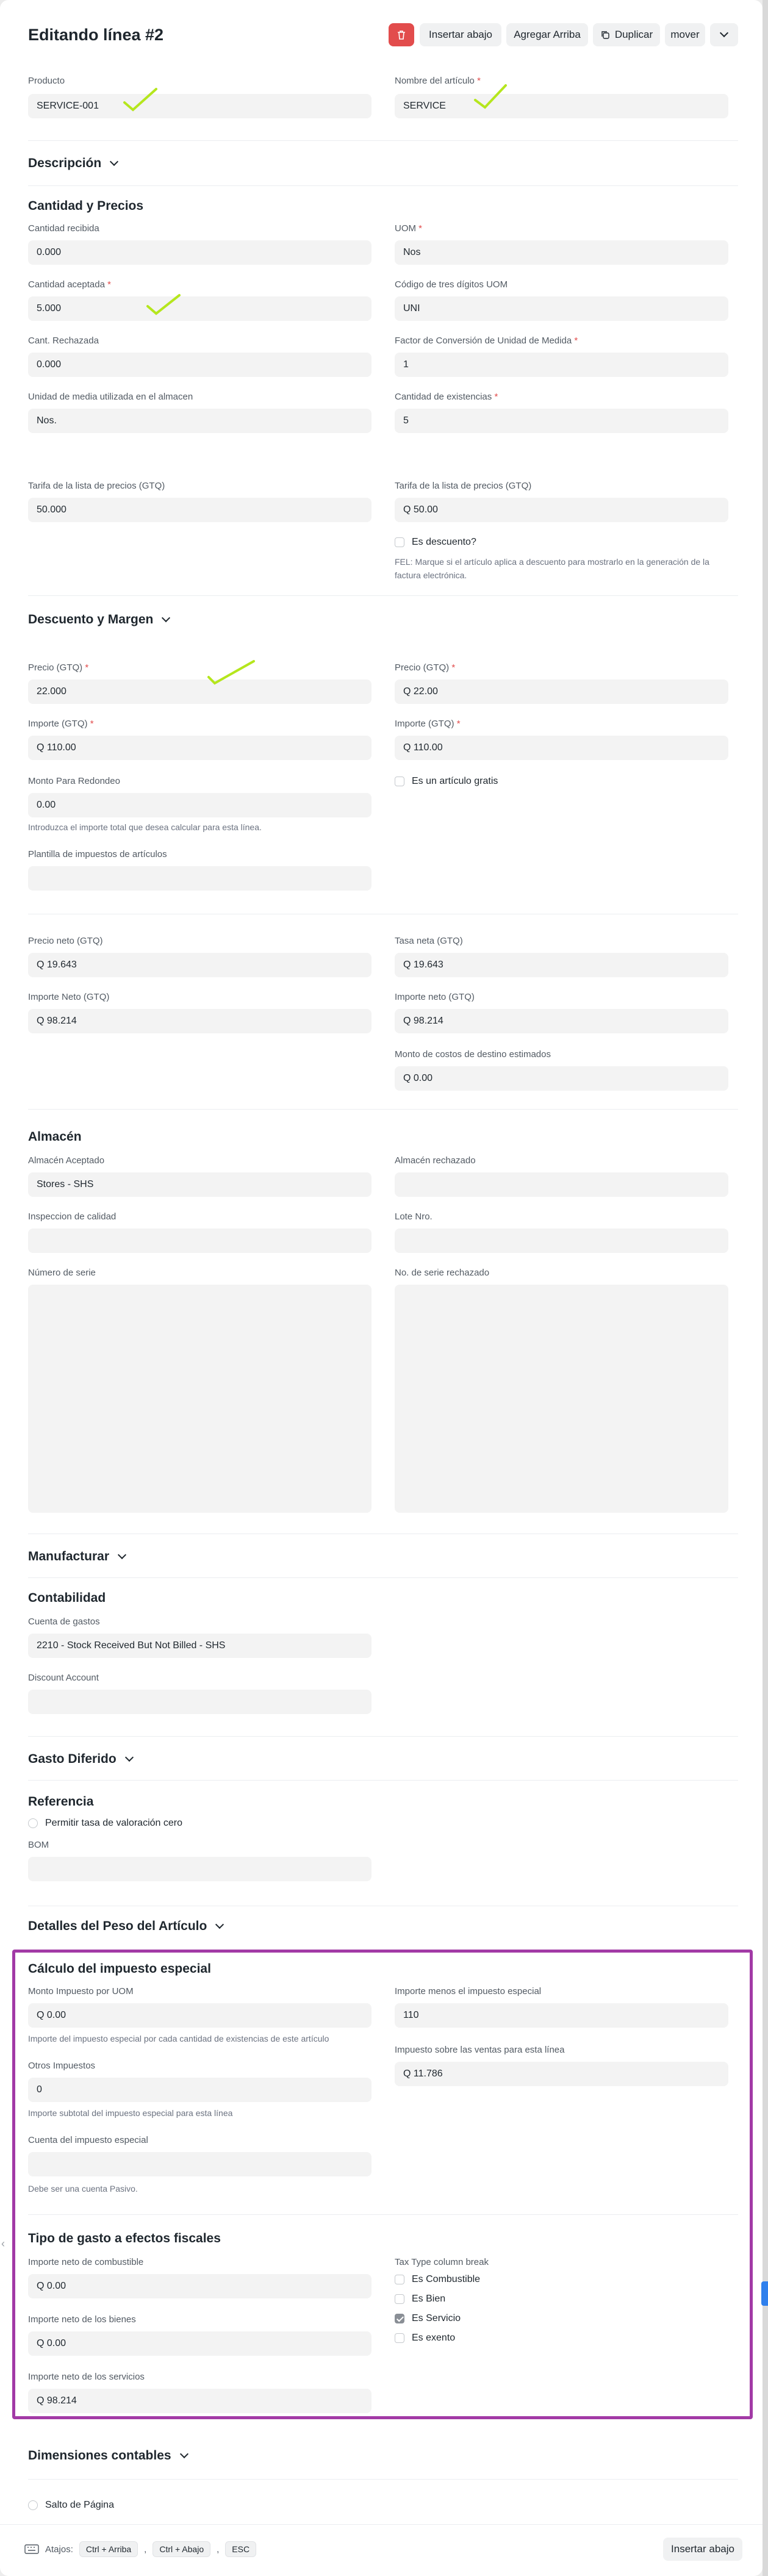 The width and height of the screenshot is (768, 2576). What do you see at coordinates (200, 805) in the screenshot?
I see `redondeo-input: 0.00` at bounding box center [200, 805].